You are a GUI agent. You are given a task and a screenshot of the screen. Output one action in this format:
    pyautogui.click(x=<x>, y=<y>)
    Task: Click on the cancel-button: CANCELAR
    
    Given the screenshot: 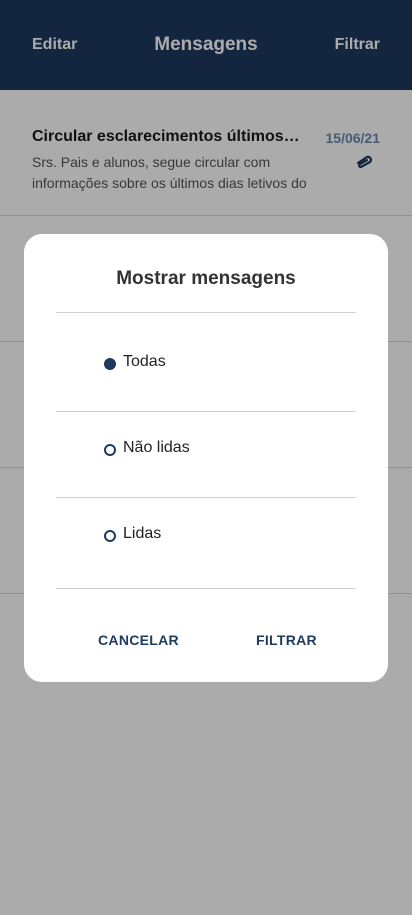 What is the action you would take?
    pyautogui.click(x=138, y=640)
    